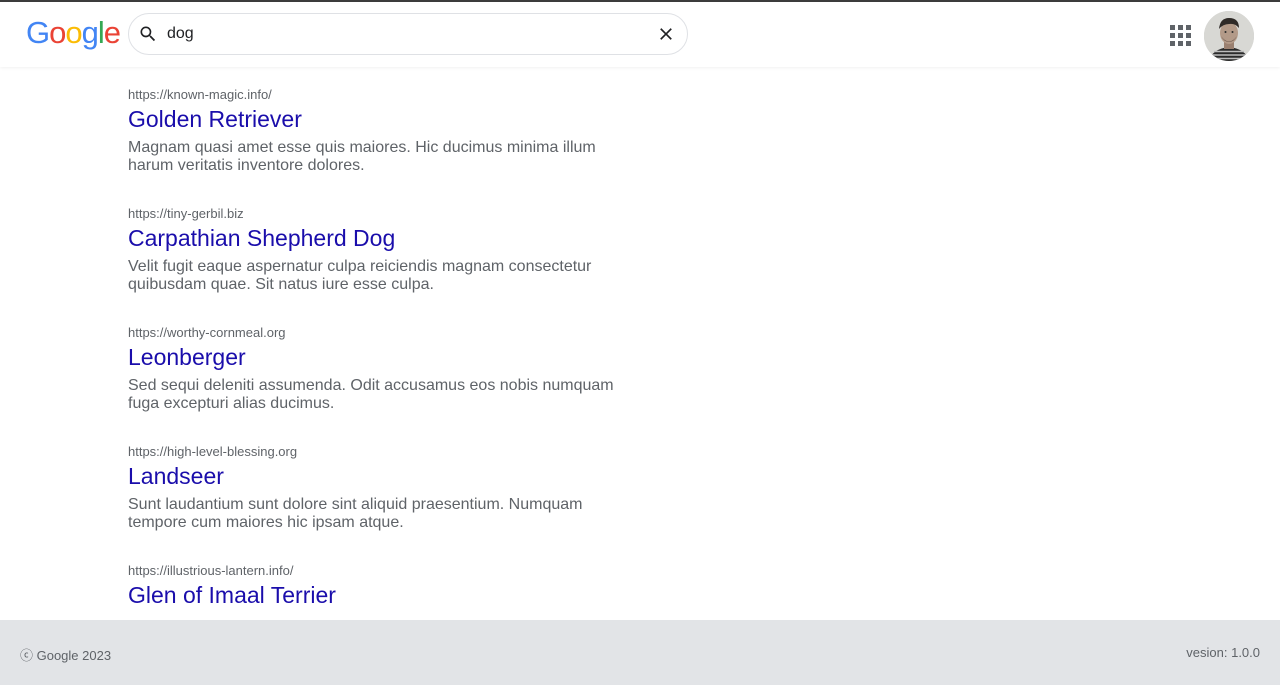  I want to click on apps-grid-icon, so click(1180, 35).